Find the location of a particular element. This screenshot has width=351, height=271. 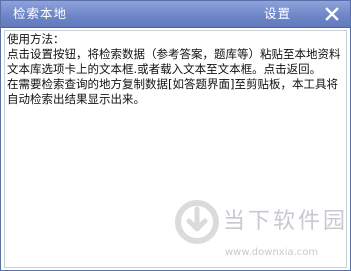

close-button is located at coordinates (332, 14).